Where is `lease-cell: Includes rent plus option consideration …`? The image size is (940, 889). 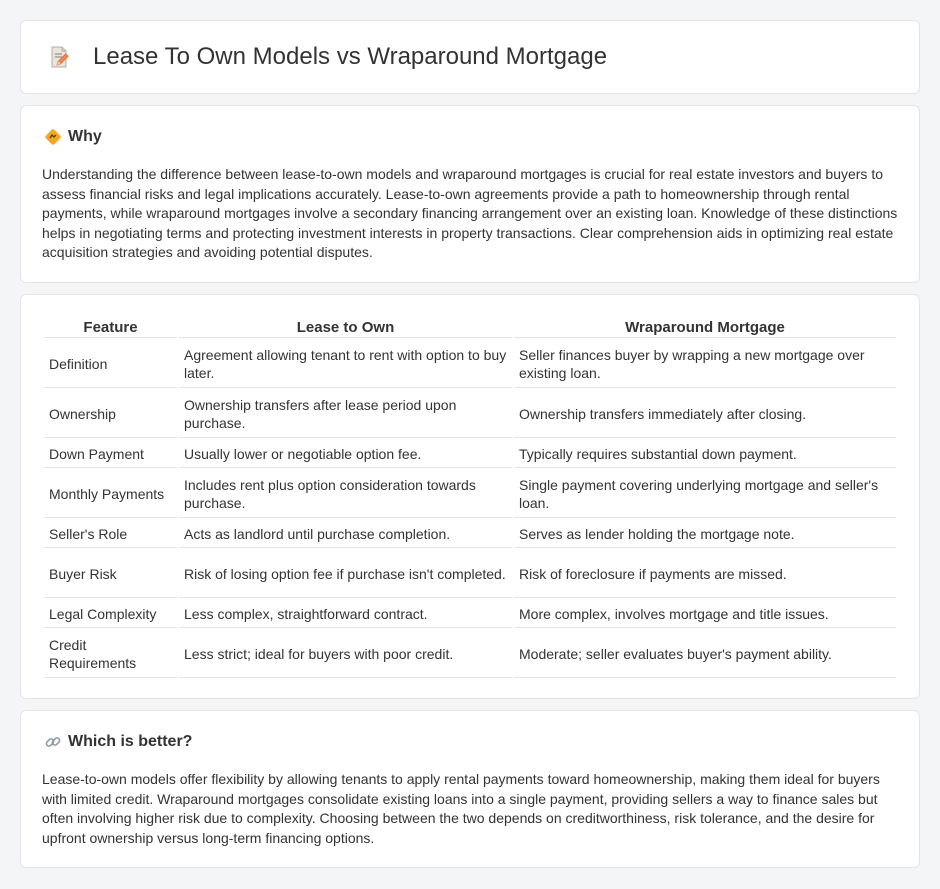
lease-cell: Includes rent plus option consideration … is located at coordinates (345, 494).